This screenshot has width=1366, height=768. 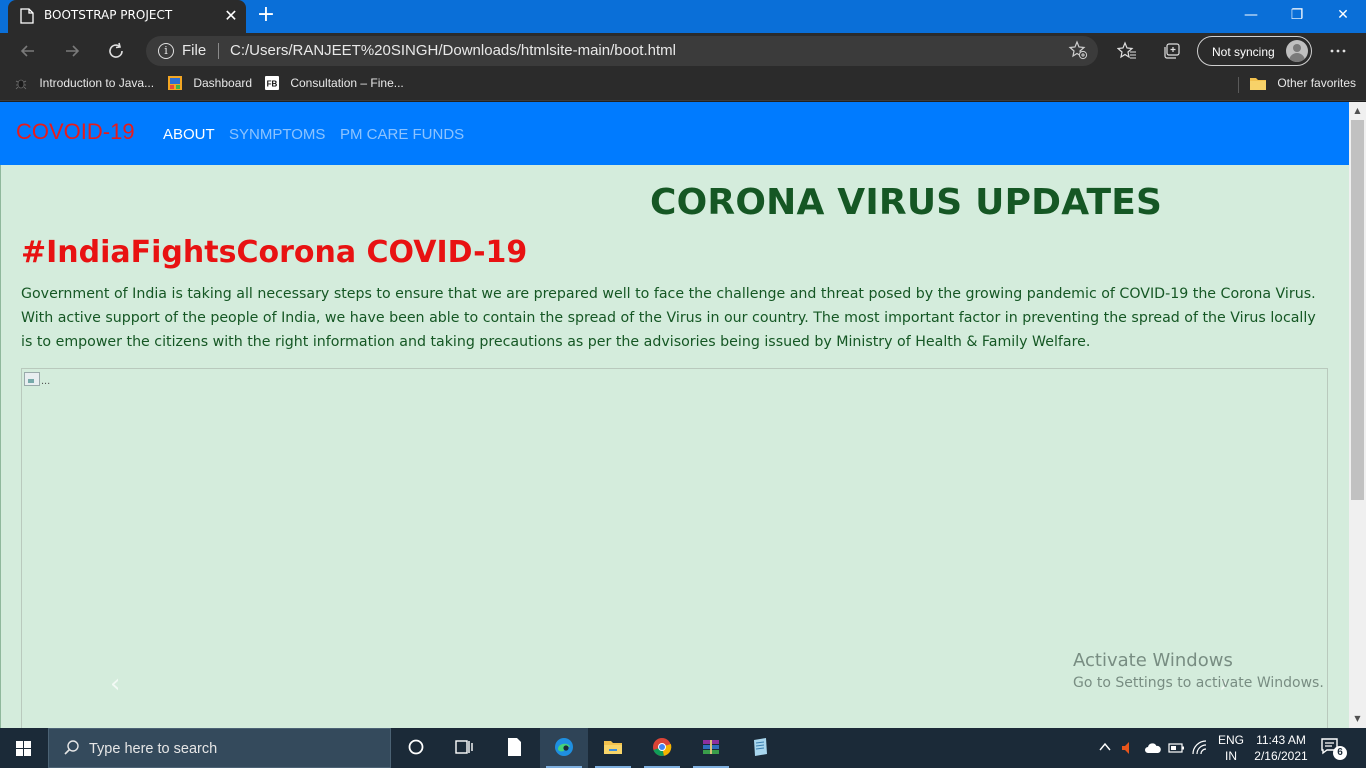 I want to click on sync-label: Not syncing, so click(x=1243, y=52).